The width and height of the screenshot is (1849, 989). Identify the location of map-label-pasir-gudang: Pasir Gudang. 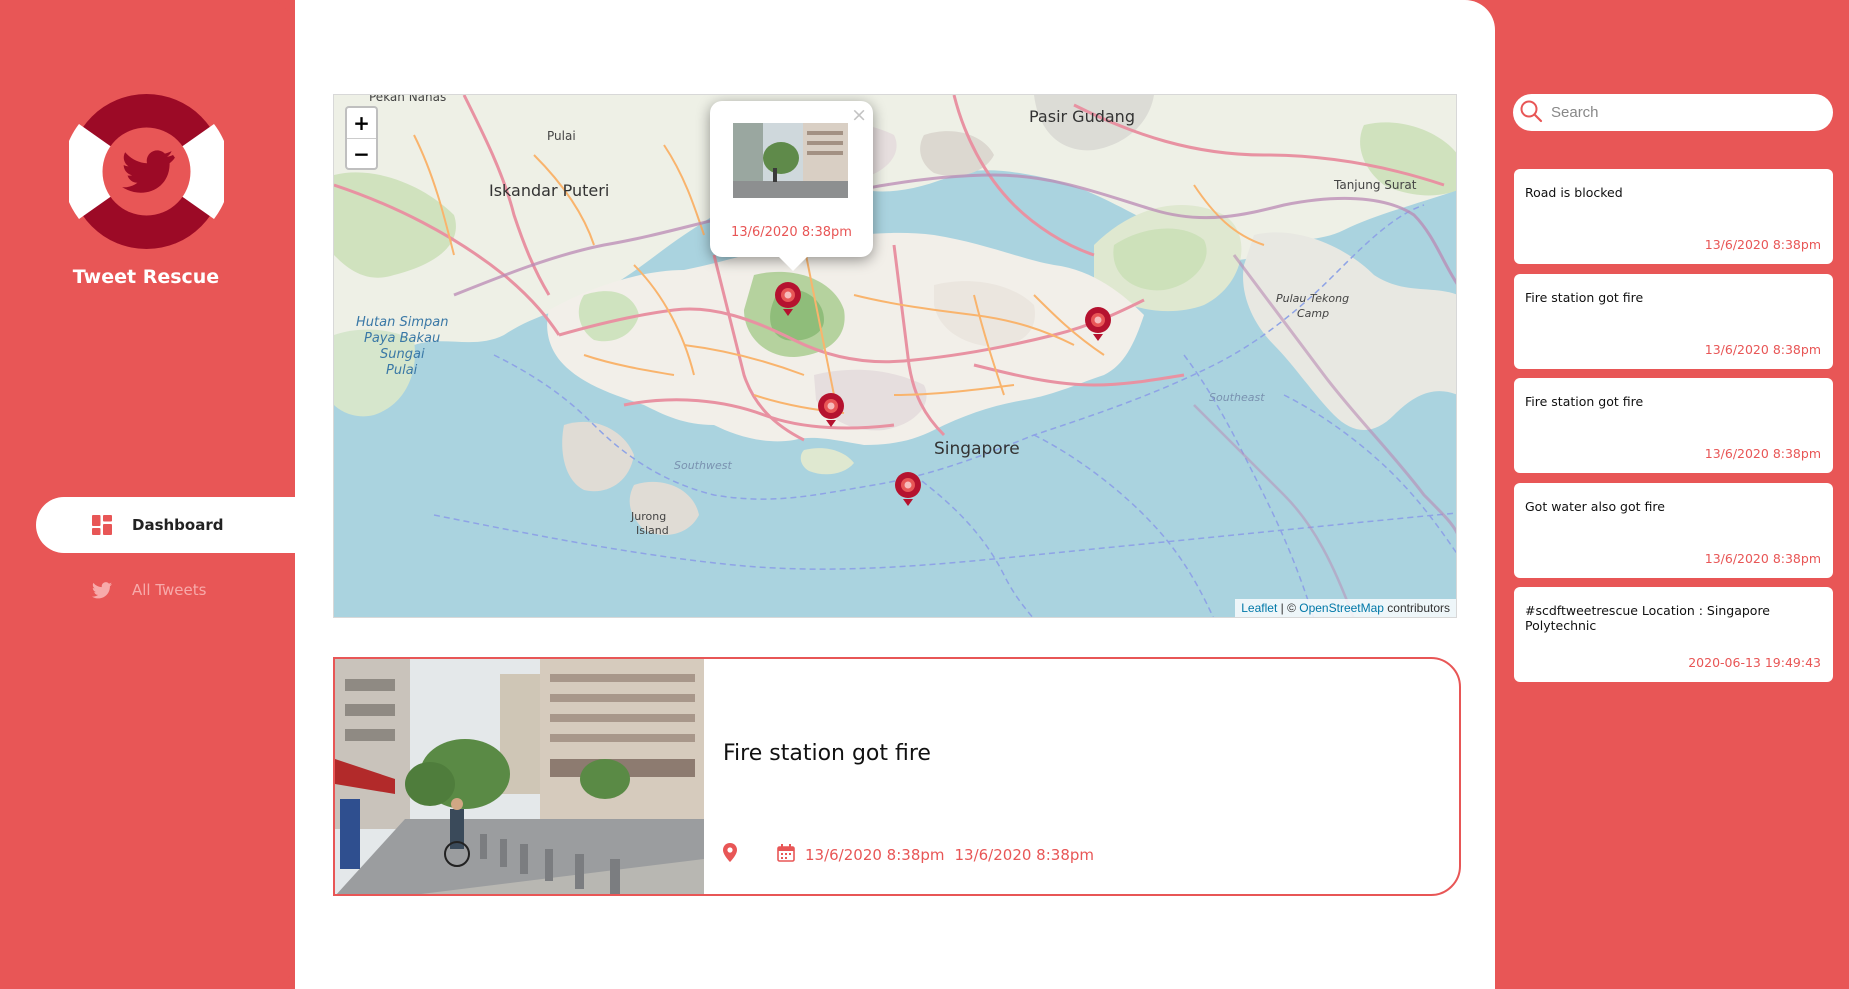
(1082, 116).